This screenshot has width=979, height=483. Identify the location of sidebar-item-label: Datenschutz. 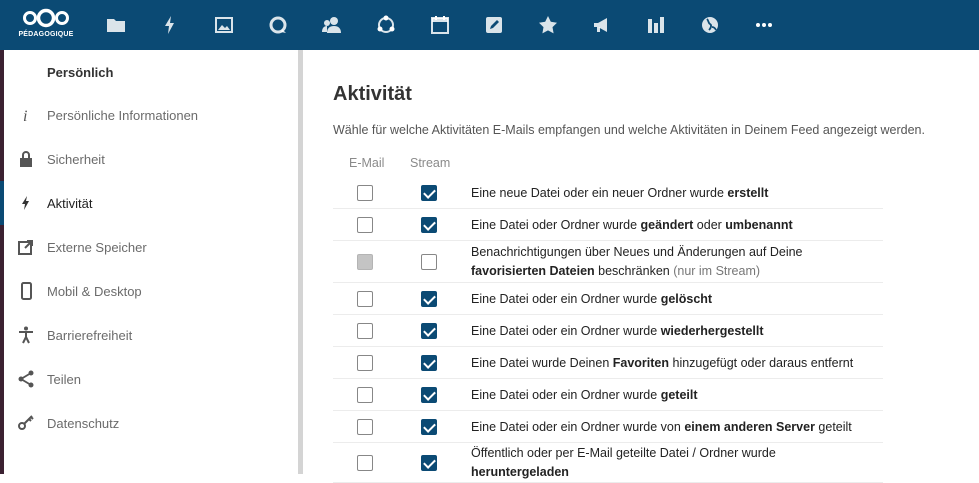
(83, 423).